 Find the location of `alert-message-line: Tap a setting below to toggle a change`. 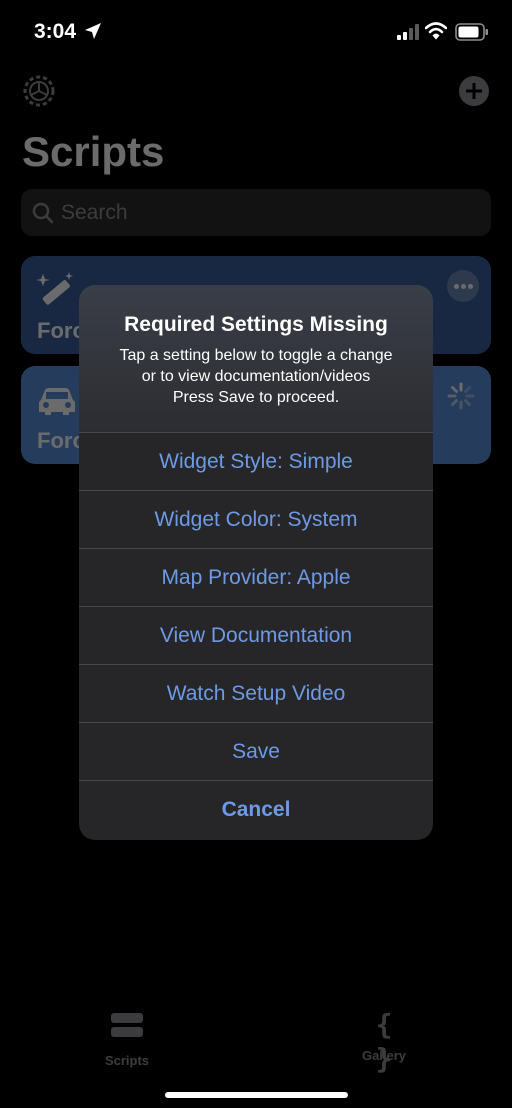

alert-message-line: Tap a setting below to toggle a change is located at coordinates (256, 355).